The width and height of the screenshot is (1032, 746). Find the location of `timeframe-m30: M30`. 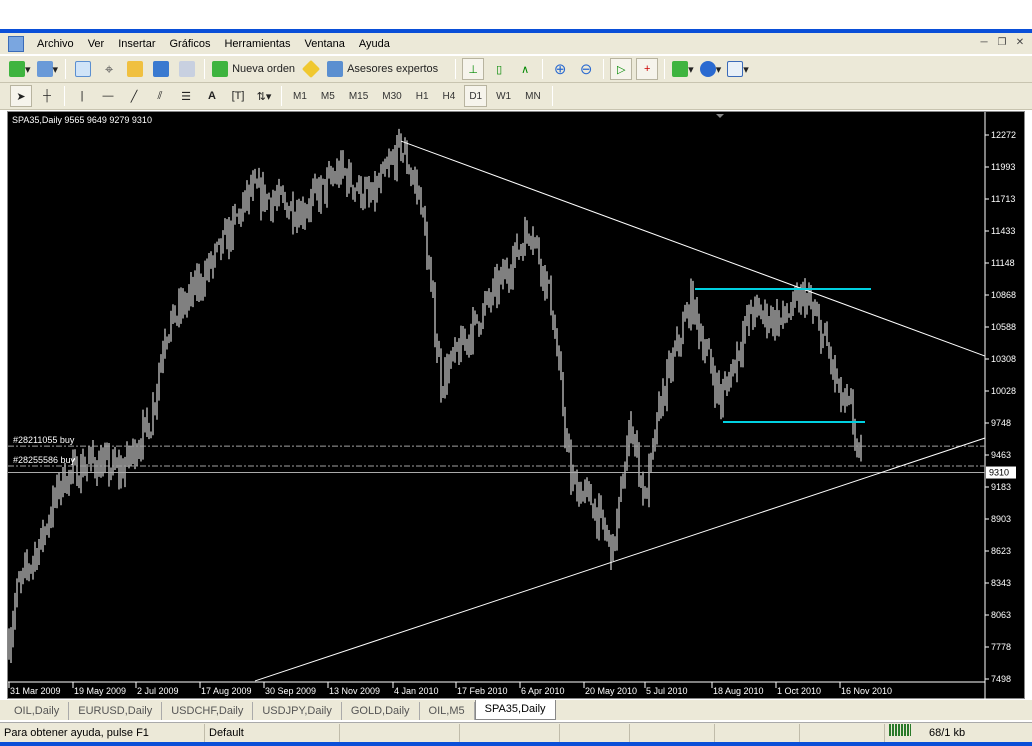

timeframe-m30: M30 is located at coordinates (391, 96).